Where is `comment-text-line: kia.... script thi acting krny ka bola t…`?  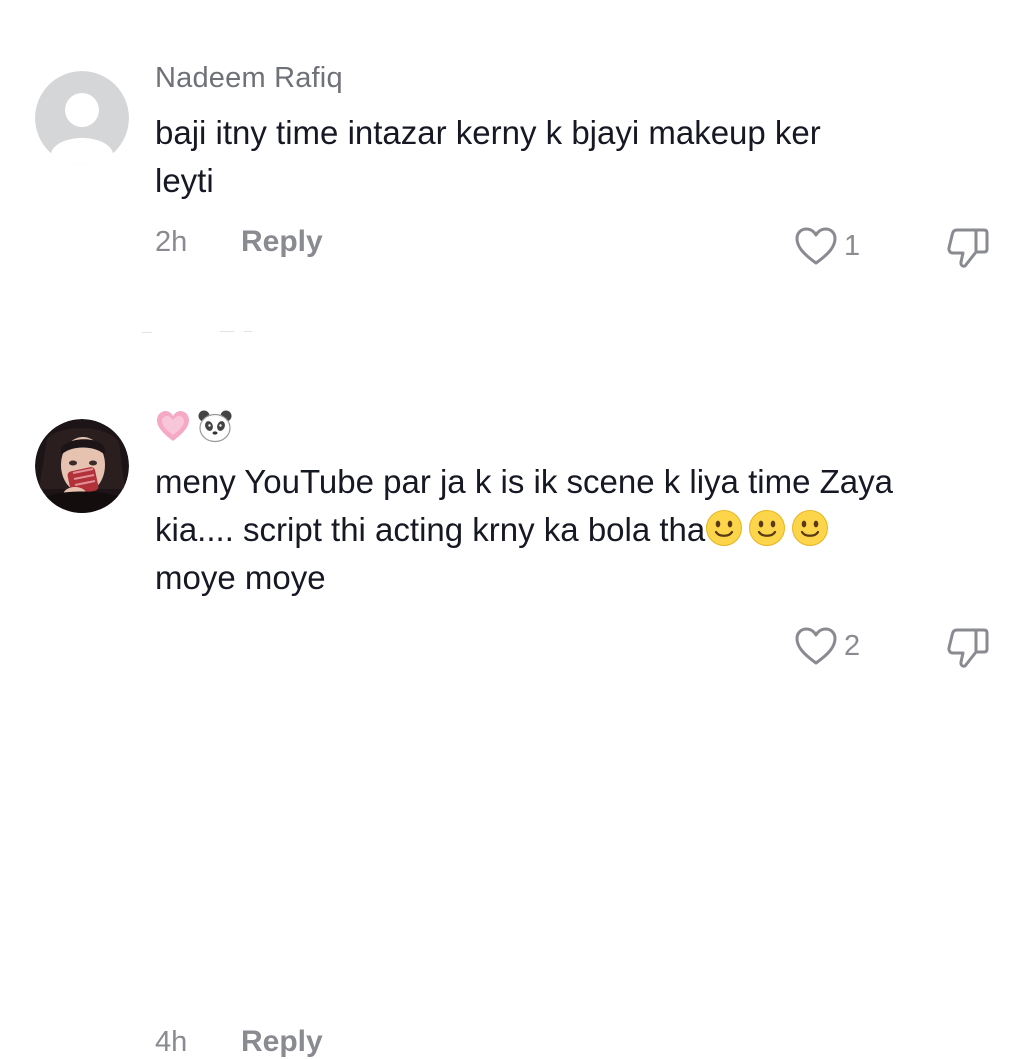 comment-text-line: kia.... script thi acting krny ka bola t… is located at coordinates (580, 530).